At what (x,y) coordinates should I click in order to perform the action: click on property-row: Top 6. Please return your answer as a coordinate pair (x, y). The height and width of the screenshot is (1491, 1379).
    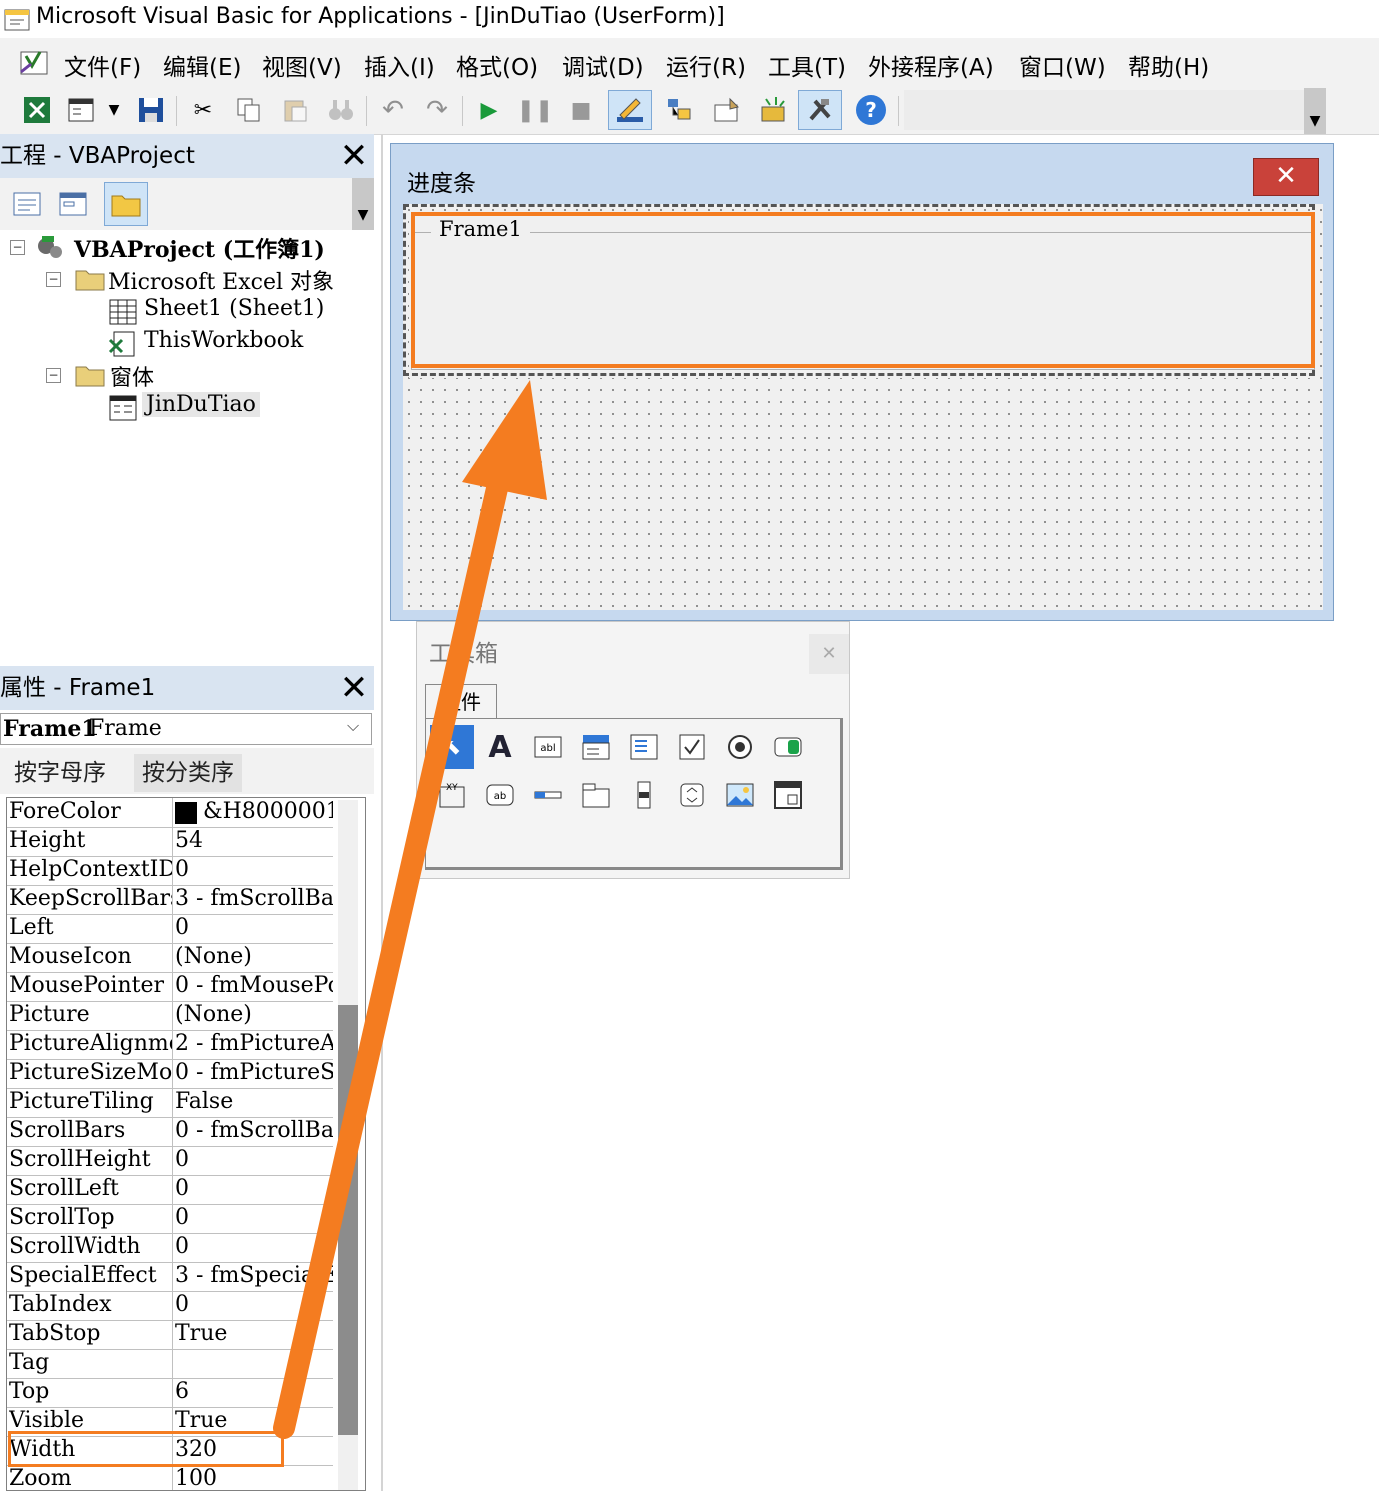
    Looking at the image, I should click on (170, 1393).